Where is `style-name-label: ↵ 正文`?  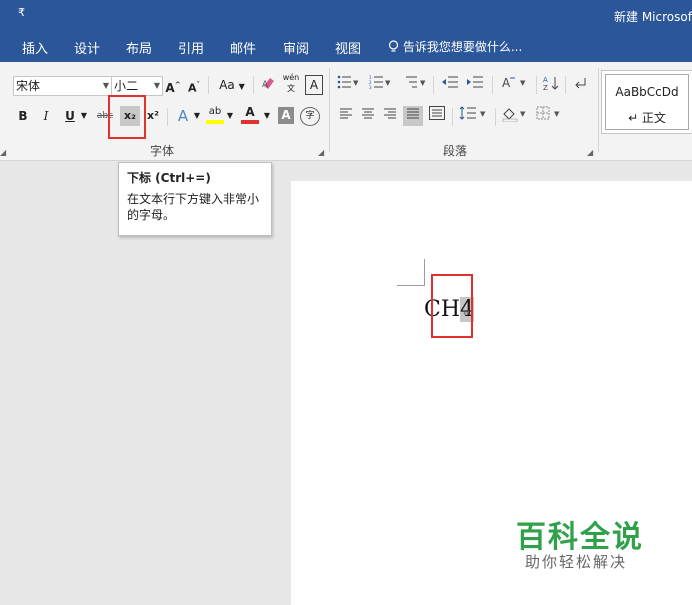 style-name-label: ↵ 正文 is located at coordinates (647, 118).